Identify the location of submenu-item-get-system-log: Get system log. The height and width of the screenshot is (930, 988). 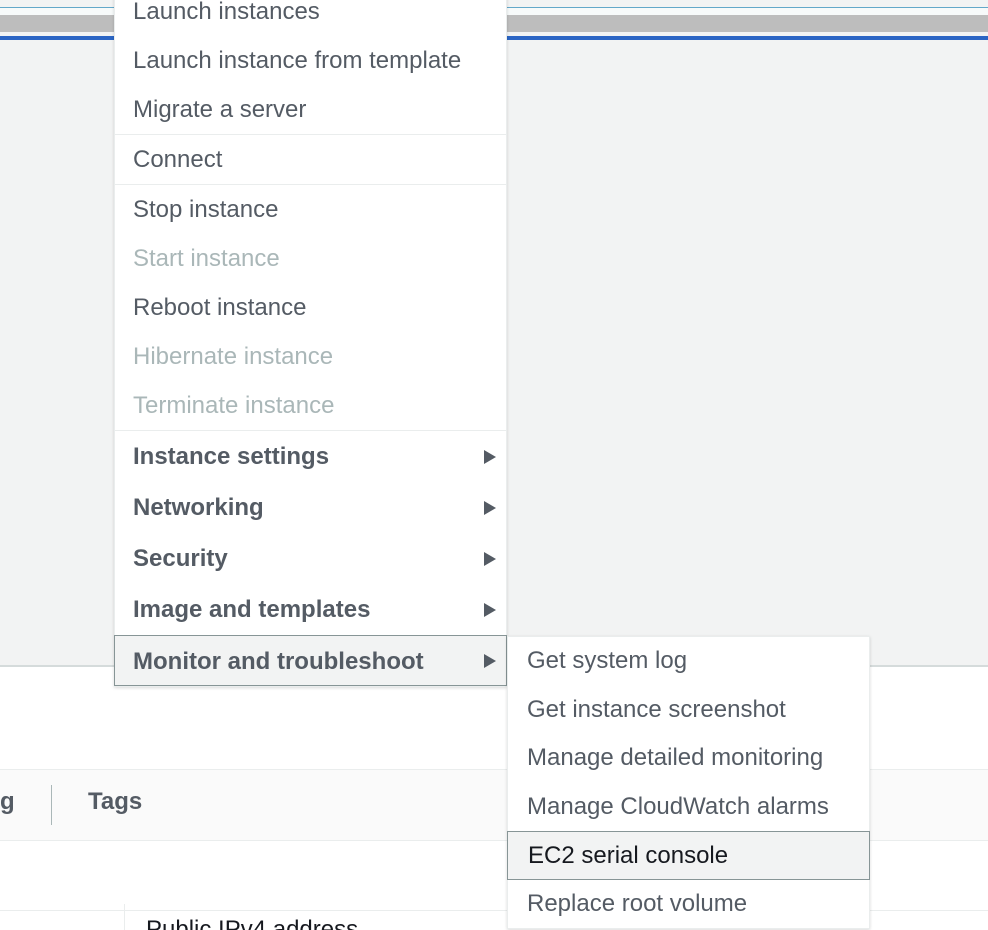
(688, 661).